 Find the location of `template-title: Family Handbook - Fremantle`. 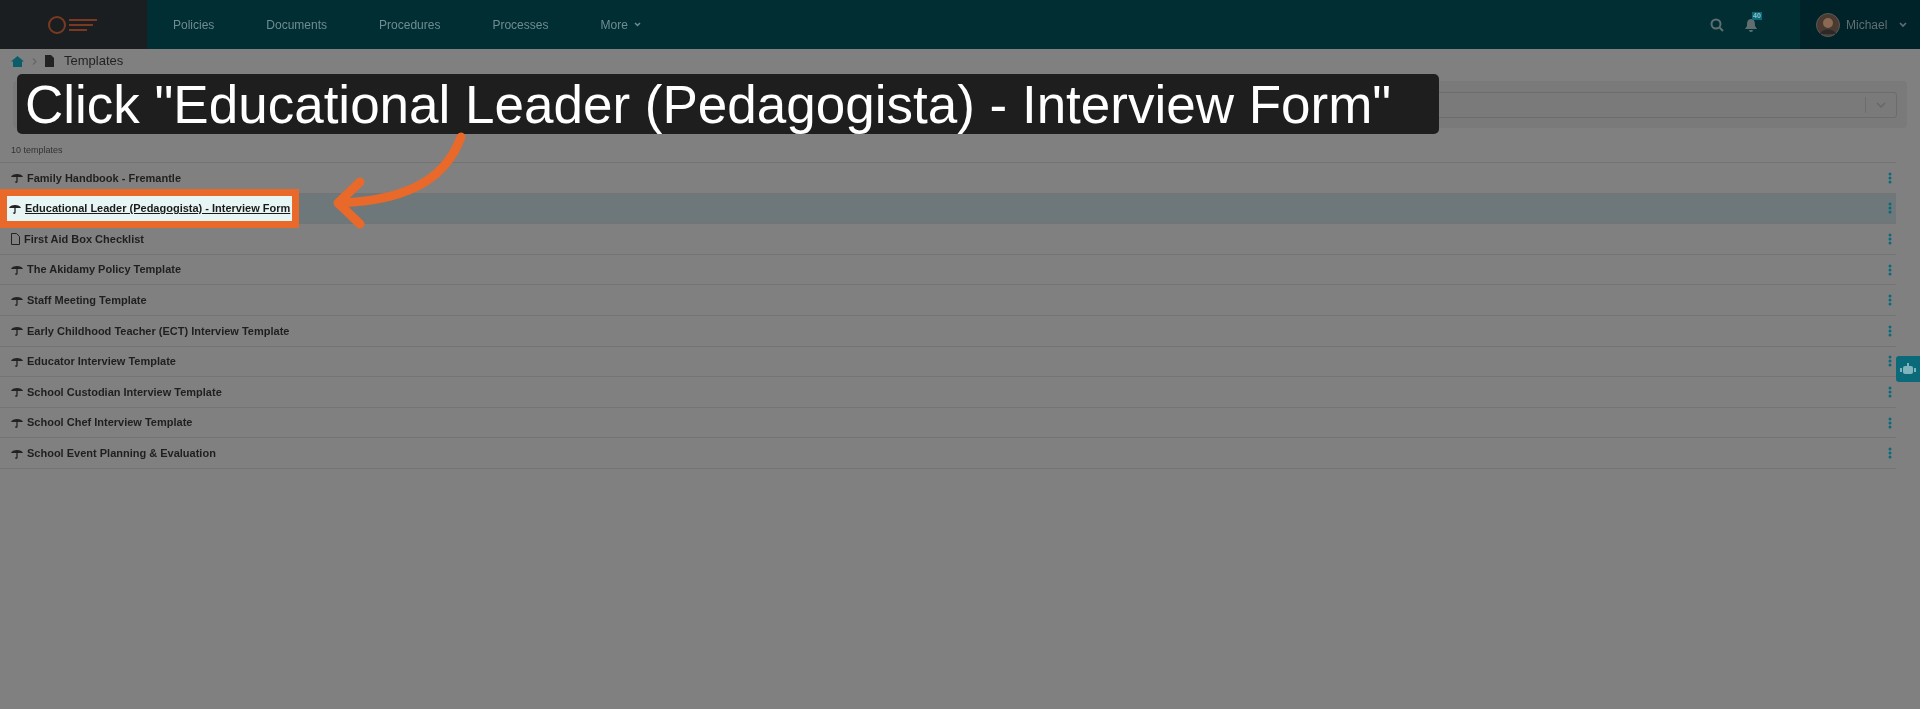

template-title: Family Handbook - Fremantle is located at coordinates (104, 178).